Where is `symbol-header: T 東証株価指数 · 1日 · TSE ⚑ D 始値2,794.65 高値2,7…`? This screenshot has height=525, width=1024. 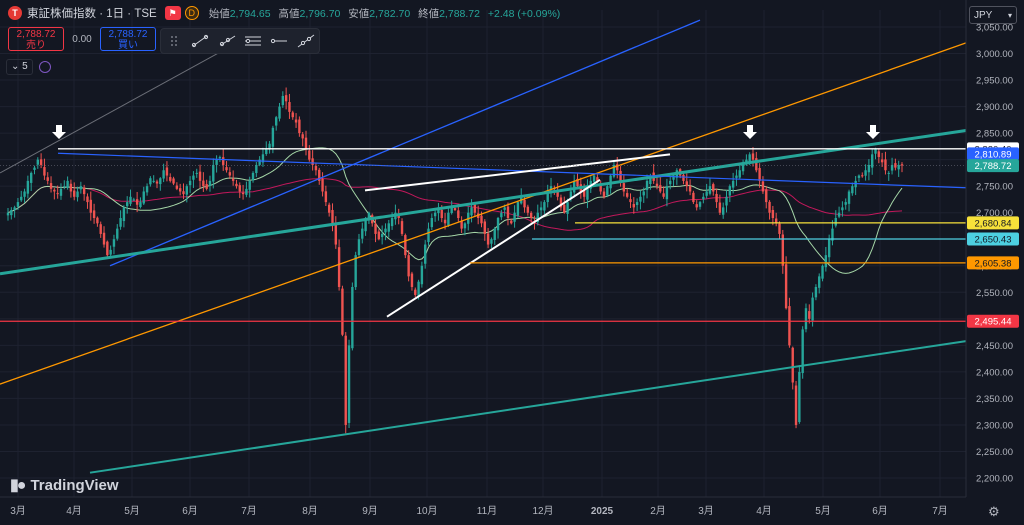
symbol-header: T 東証株価指数 · 1日 · TSE ⚑ D 始値2,794.65 高値2,7… is located at coordinates (280, 13).